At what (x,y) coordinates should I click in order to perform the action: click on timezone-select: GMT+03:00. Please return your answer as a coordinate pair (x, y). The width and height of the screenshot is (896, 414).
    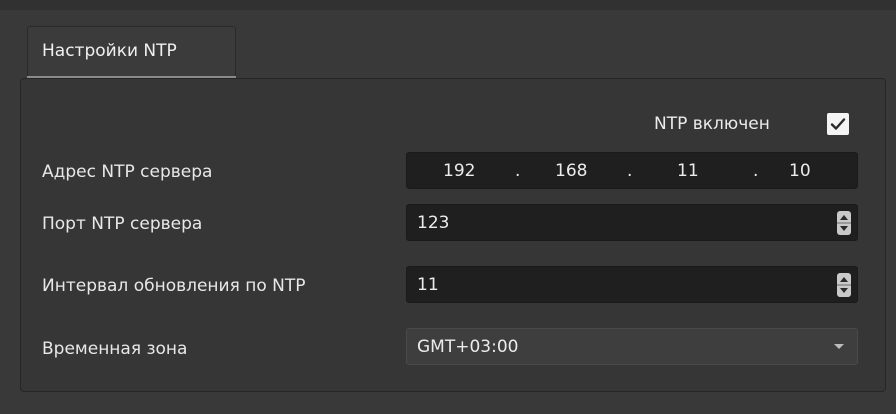
    Looking at the image, I should click on (632, 346).